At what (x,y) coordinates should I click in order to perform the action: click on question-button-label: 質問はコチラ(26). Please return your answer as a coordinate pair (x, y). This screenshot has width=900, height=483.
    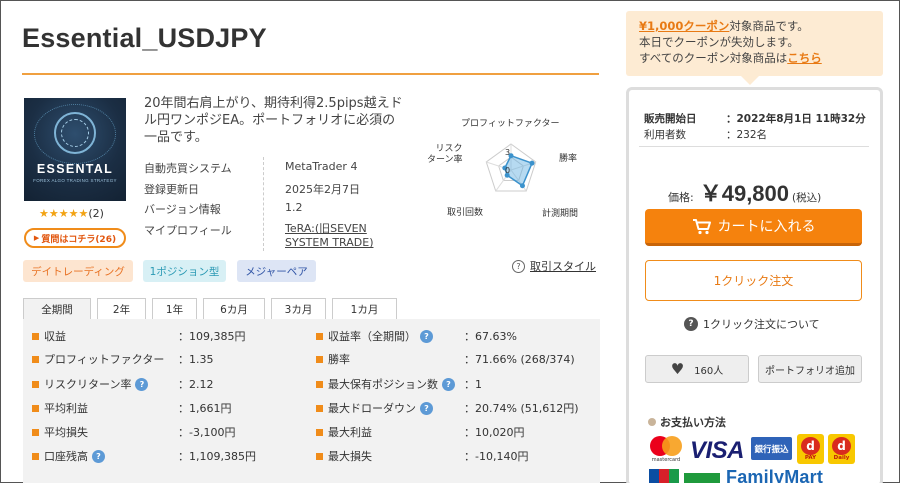
    Looking at the image, I should click on (79, 239).